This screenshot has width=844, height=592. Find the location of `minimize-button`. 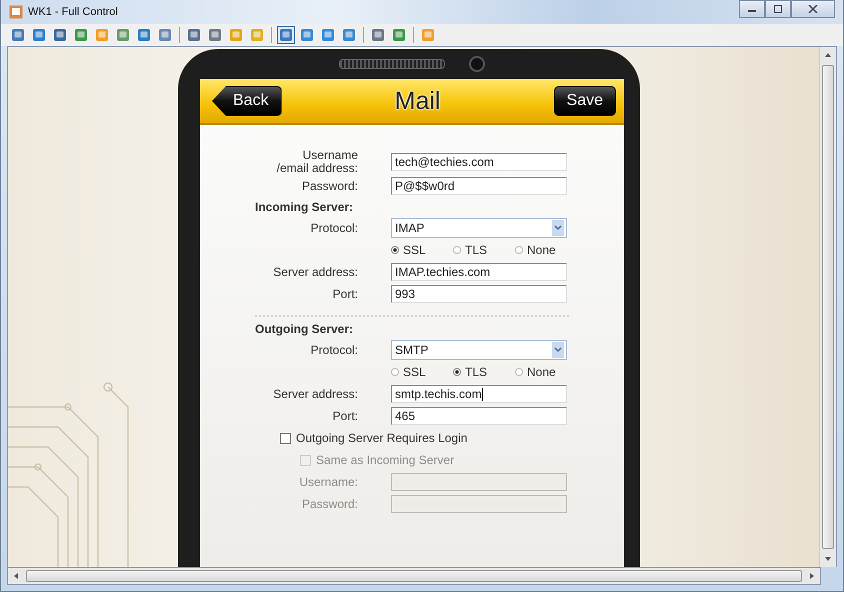

minimize-button is located at coordinates (752, 9).